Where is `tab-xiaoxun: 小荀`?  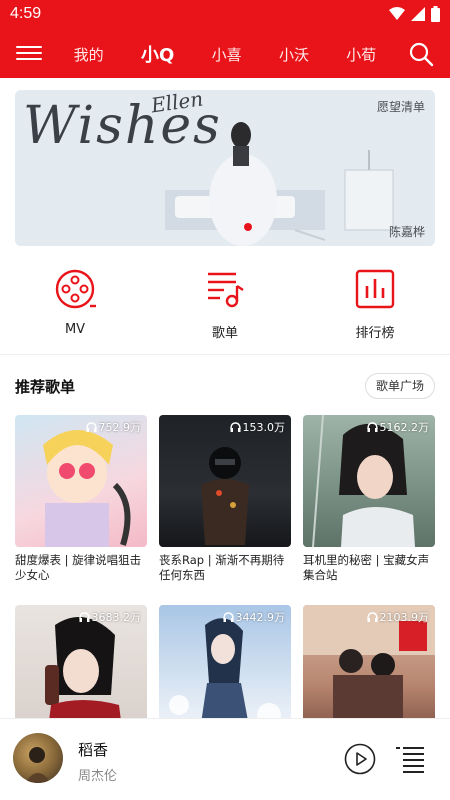
tab-xiaoxun: 小荀 is located at coordinates (361, 54).